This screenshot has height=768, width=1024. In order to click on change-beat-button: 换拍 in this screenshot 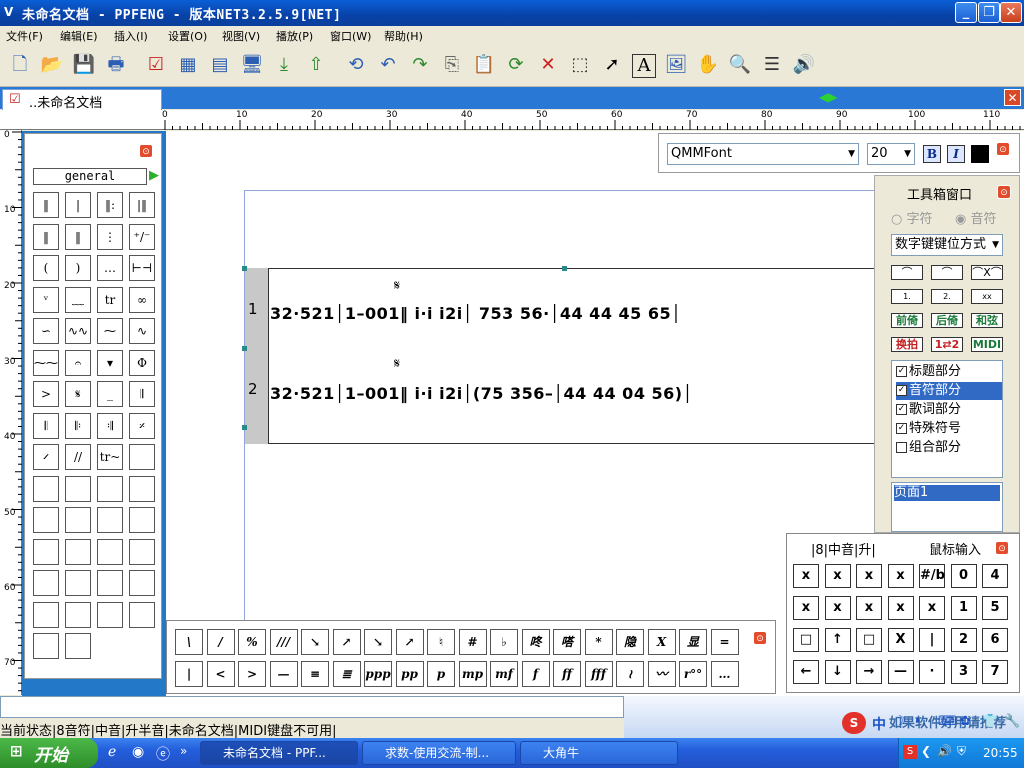, I will do `click(907, 344)`.